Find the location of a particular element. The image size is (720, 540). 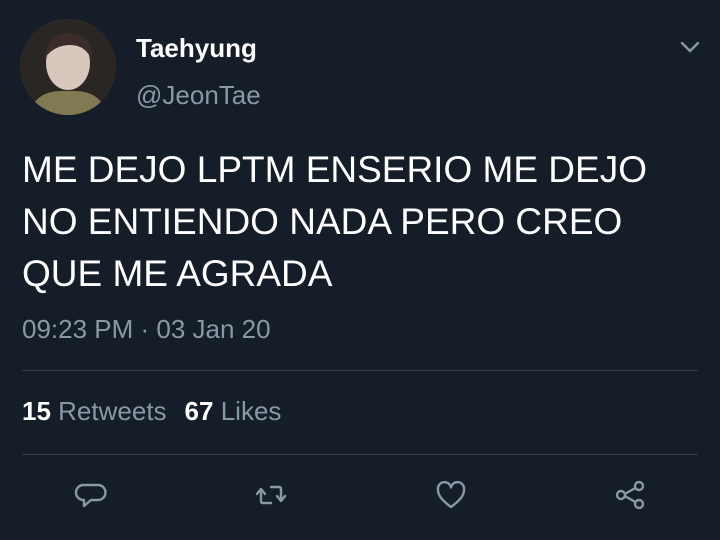

likes-label: Likes is located at coordinates (251, 411).